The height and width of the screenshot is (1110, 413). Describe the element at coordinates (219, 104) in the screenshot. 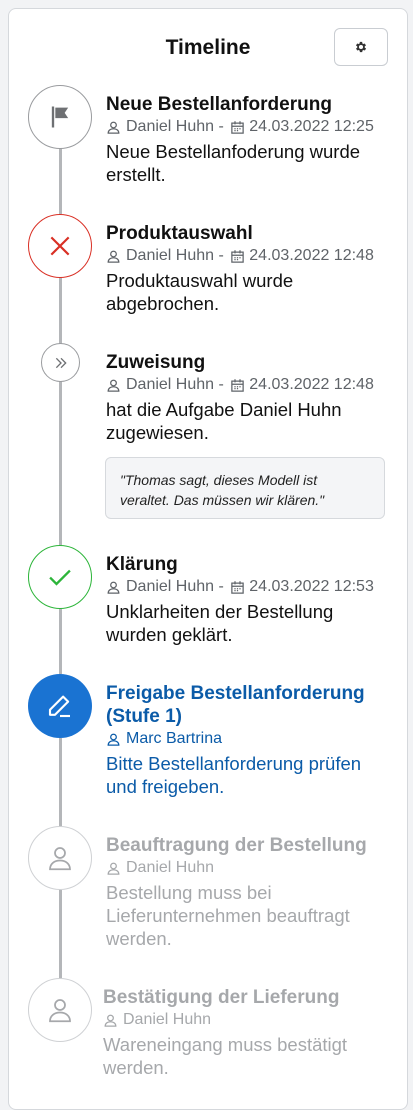

I see `entry-title: Neue Bestellanforderung` at that location.